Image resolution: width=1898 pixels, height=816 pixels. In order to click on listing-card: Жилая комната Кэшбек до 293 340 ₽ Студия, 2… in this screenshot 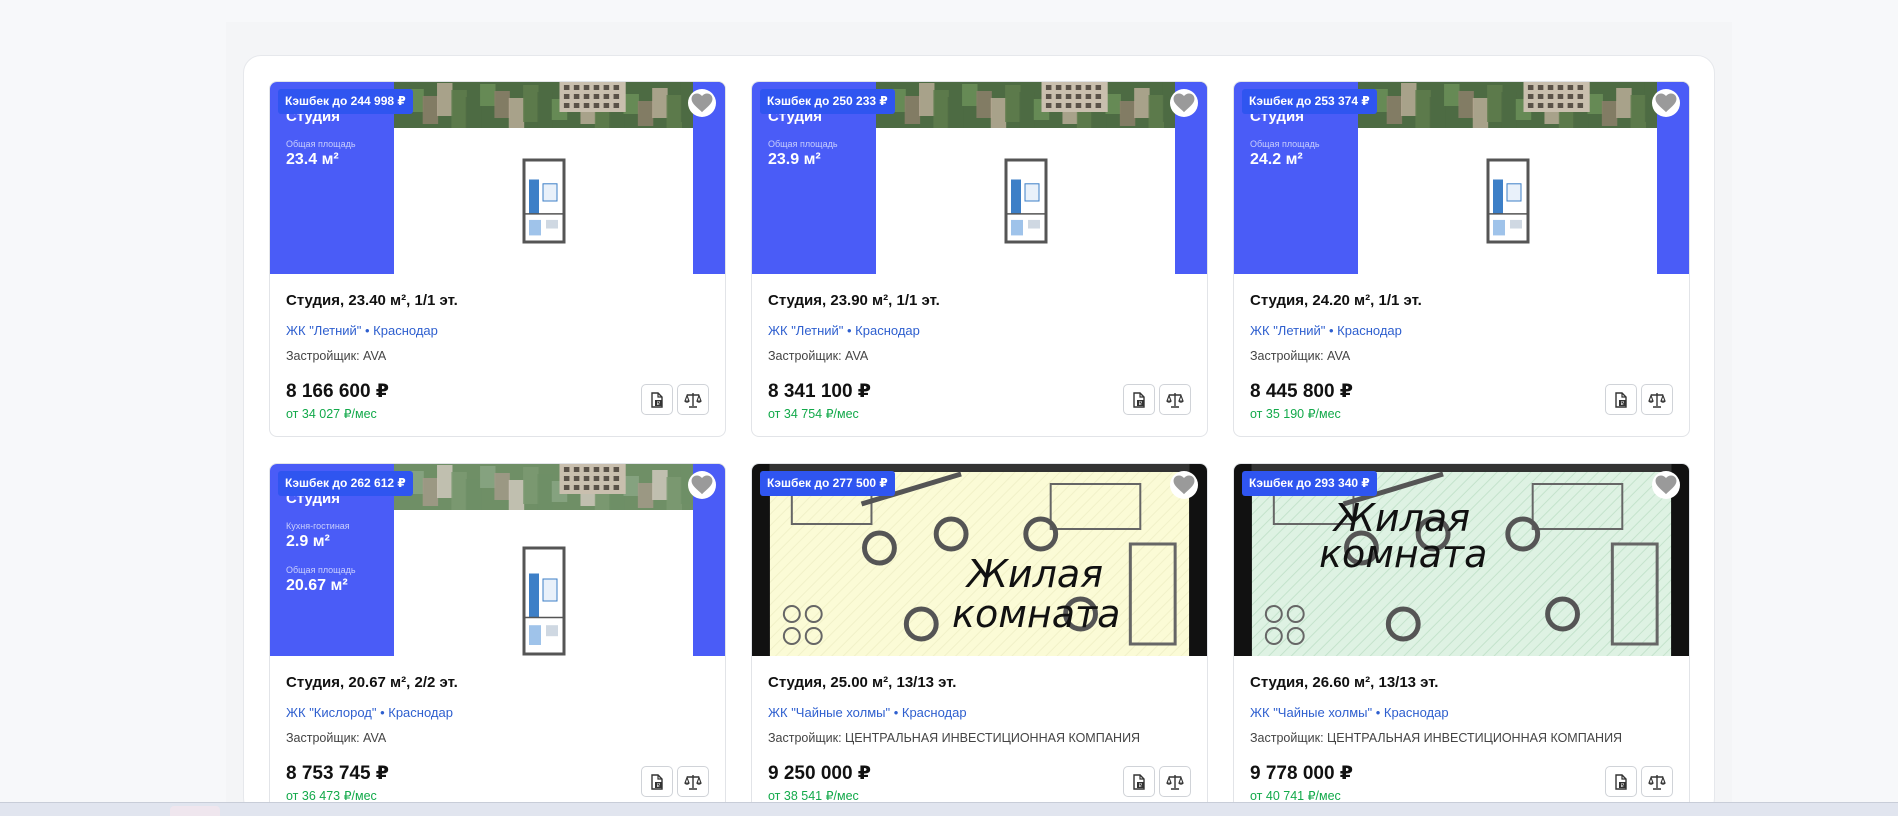, I will do `click(1461, 639)`.